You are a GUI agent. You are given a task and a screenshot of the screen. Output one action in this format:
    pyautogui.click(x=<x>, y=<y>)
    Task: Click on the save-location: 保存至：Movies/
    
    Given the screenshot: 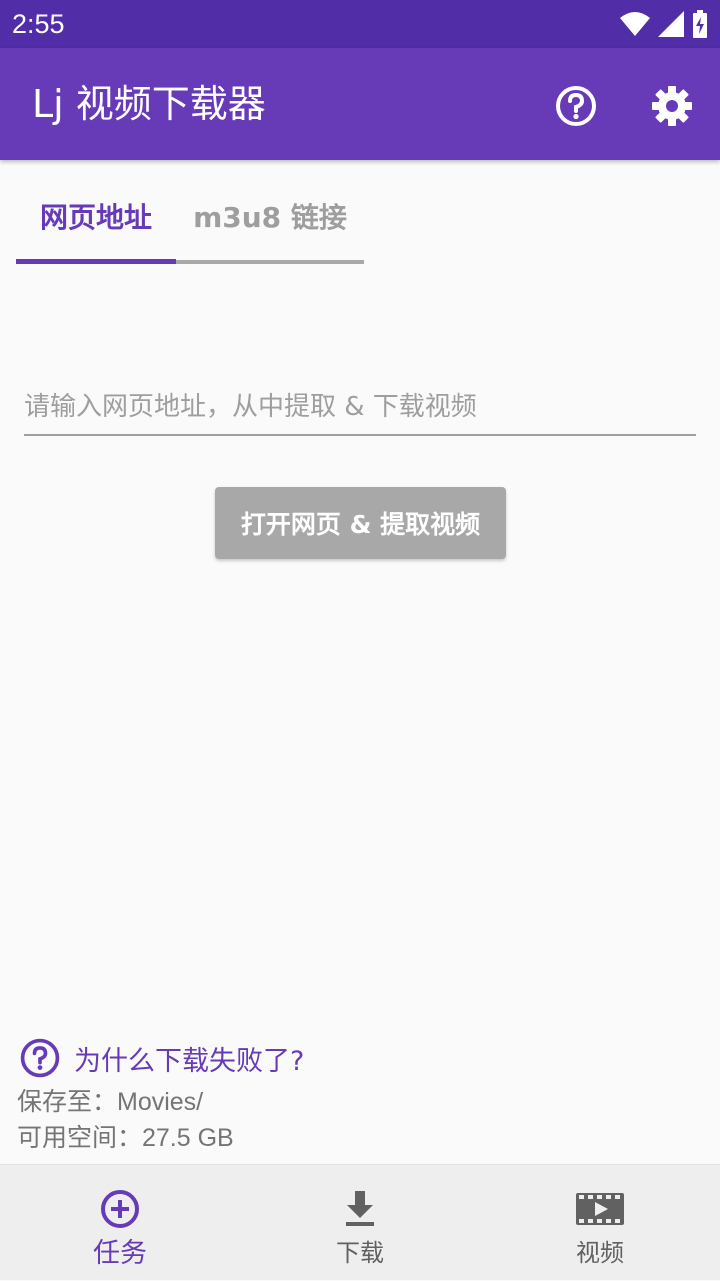 What is the action you would take?
    pyautogui.click(x=110, y=1102)
    